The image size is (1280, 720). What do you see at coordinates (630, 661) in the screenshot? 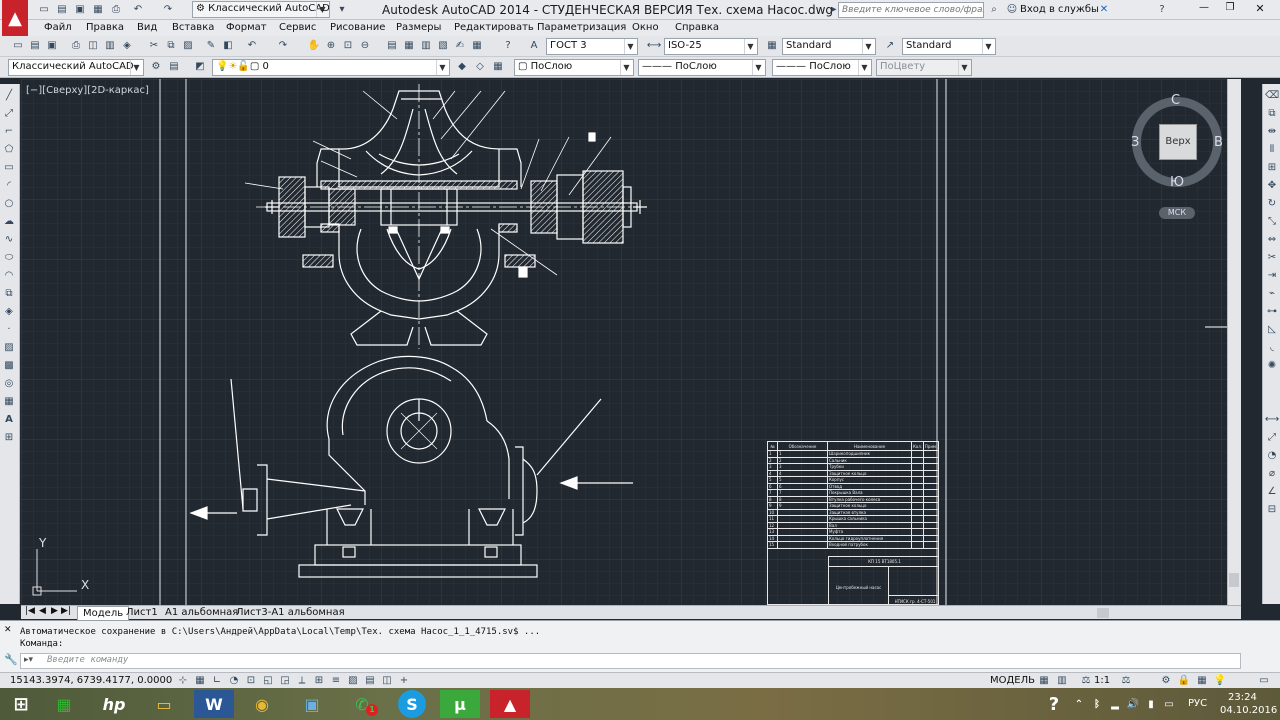
I see `command-input: ▸▾ Введите команду` at bounding box center [630, 661].